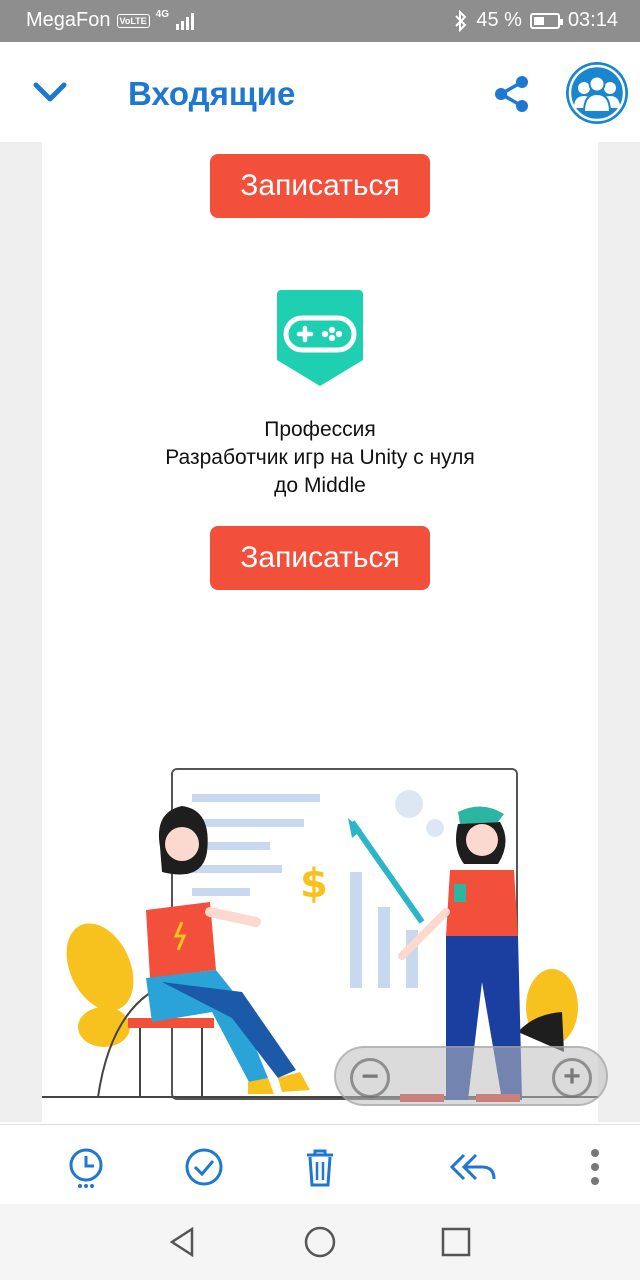 The height and width of the screenshot is (1280, 640). I want to click on more-icon, so click(595, 1167).